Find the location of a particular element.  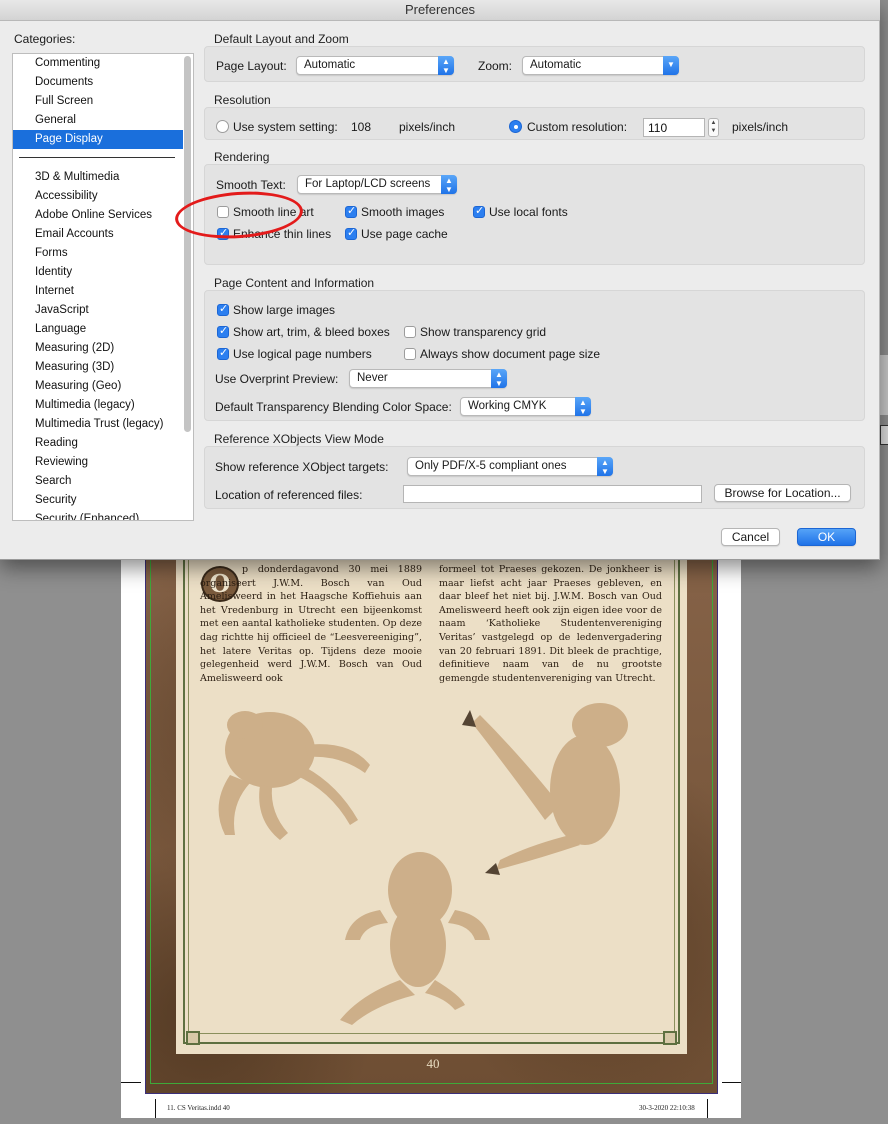

referenced-files-location-label: Location of referenced files: is located at coordinates (289, 495).